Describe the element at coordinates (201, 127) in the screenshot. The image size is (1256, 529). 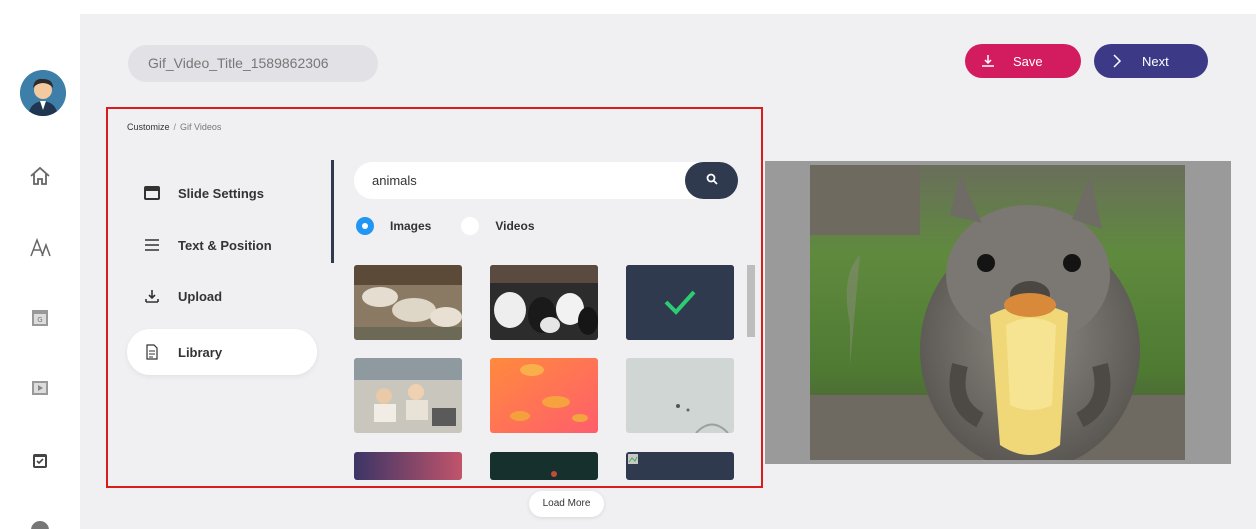
I see `breadcrumb-current: Gif Videos` at that location.